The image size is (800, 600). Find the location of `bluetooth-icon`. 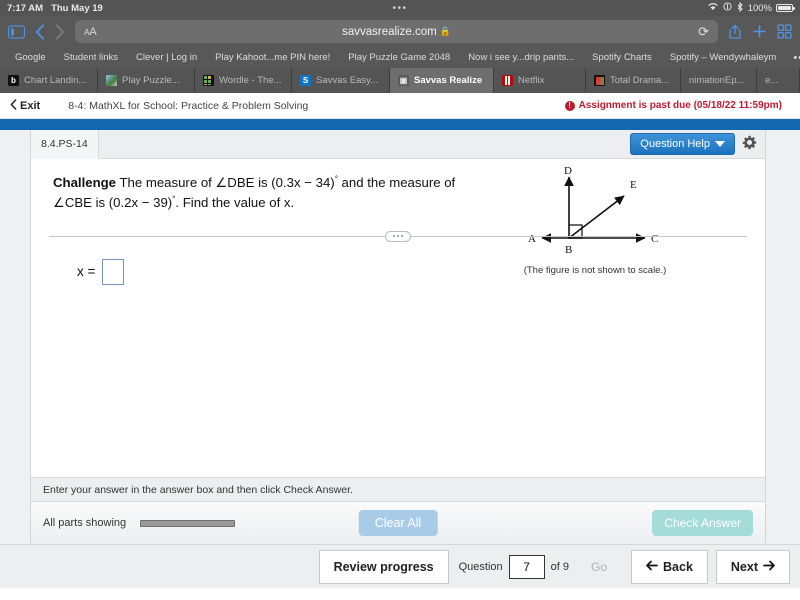

bluetooth-icon is located at coordinates (740, 8).